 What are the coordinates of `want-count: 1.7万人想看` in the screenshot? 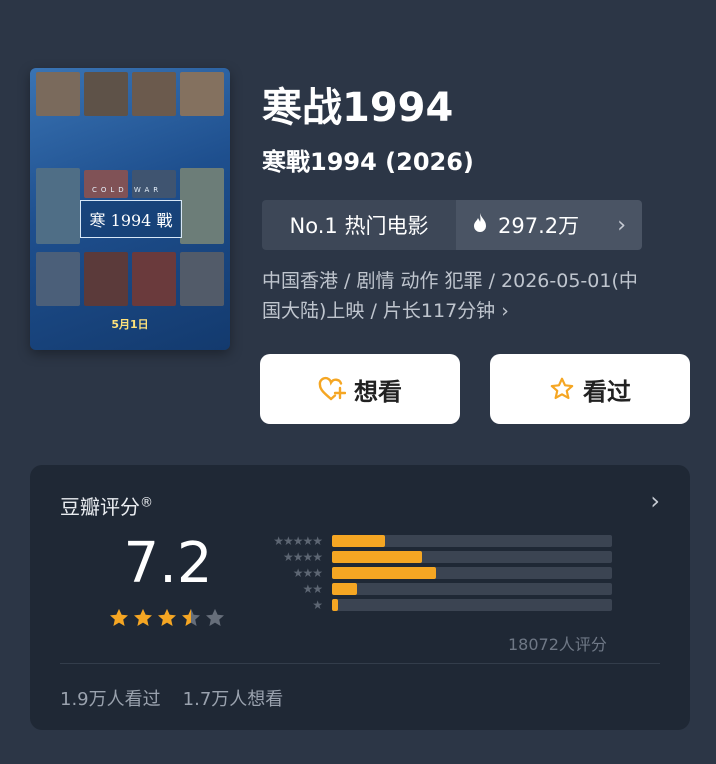 It's located at (233, 699).